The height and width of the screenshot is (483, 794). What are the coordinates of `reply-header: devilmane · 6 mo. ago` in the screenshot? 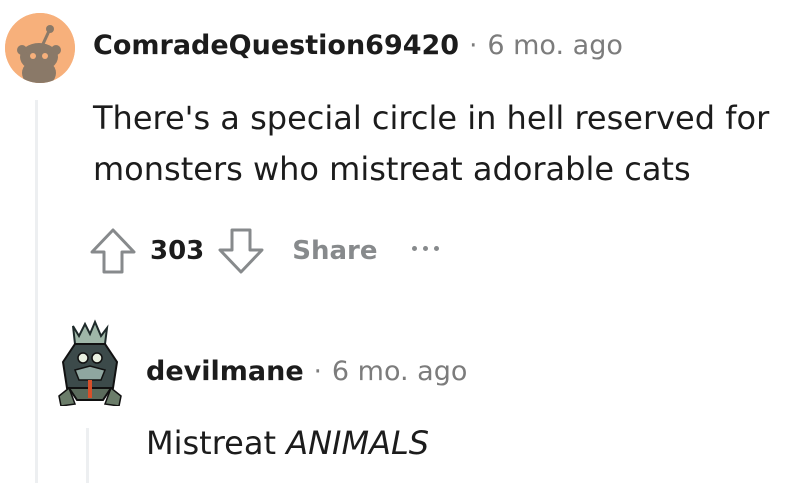 It's located at (306, 371).